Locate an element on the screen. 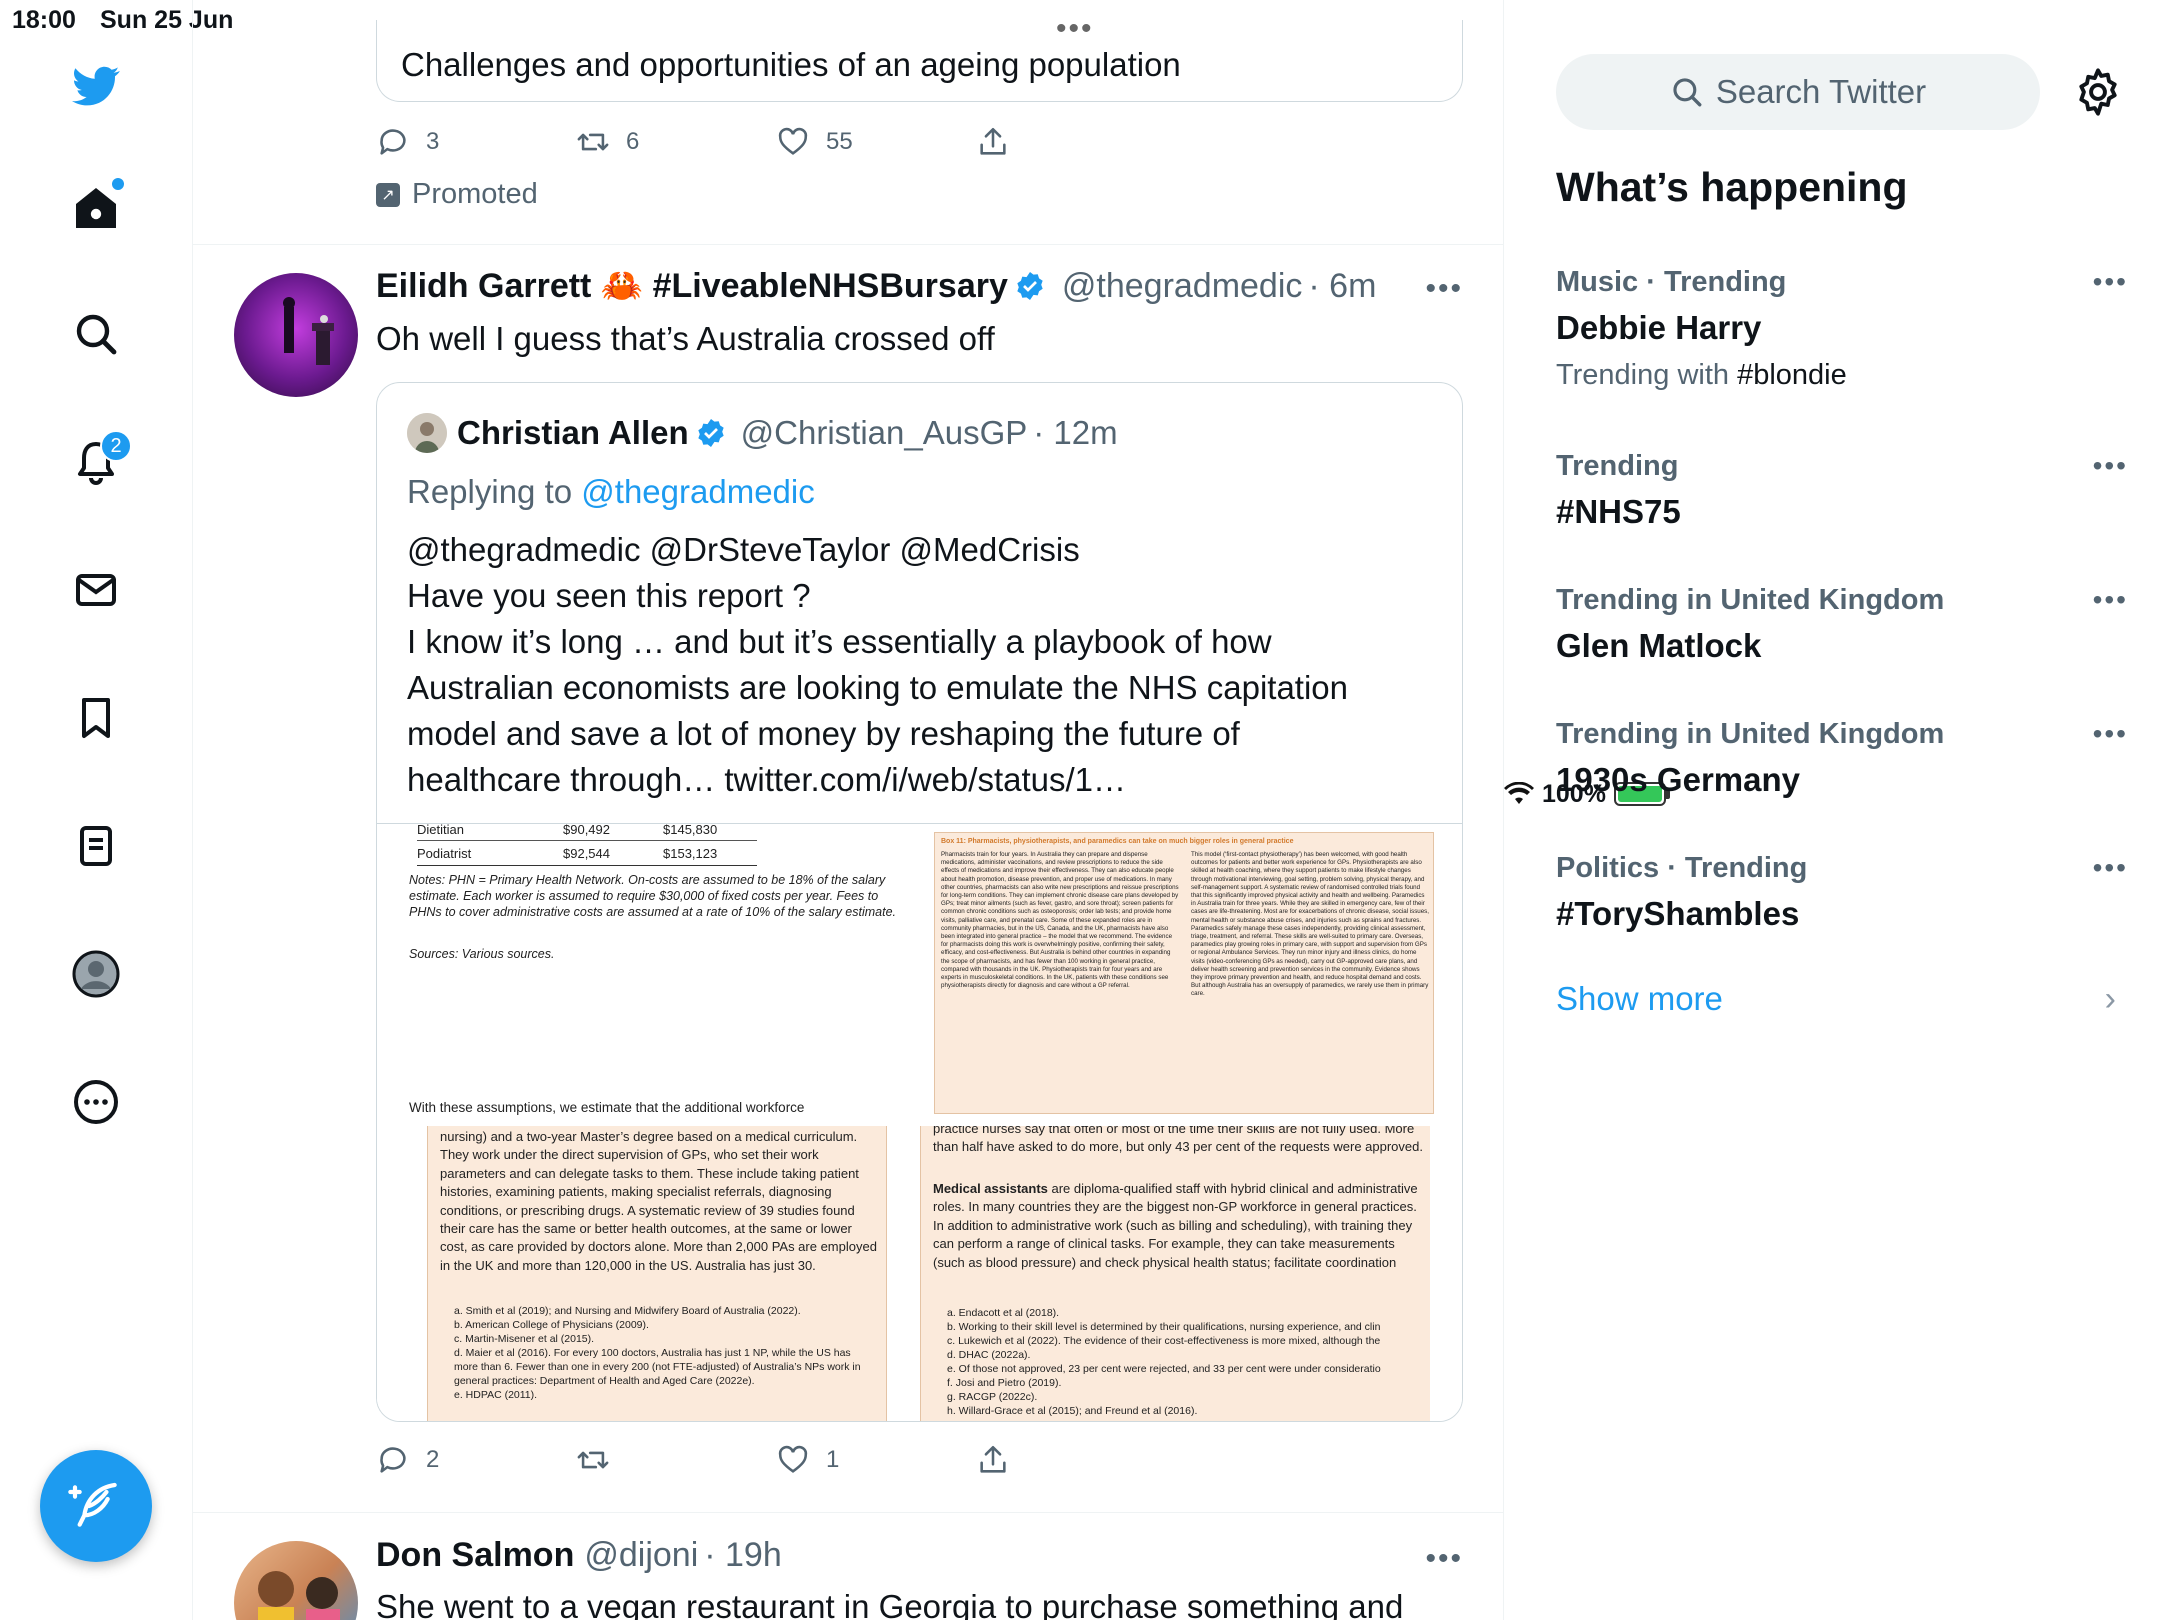 This screenshot has height=1620, width=2160. left-nav: 2 is located at coordinates (96, 830).